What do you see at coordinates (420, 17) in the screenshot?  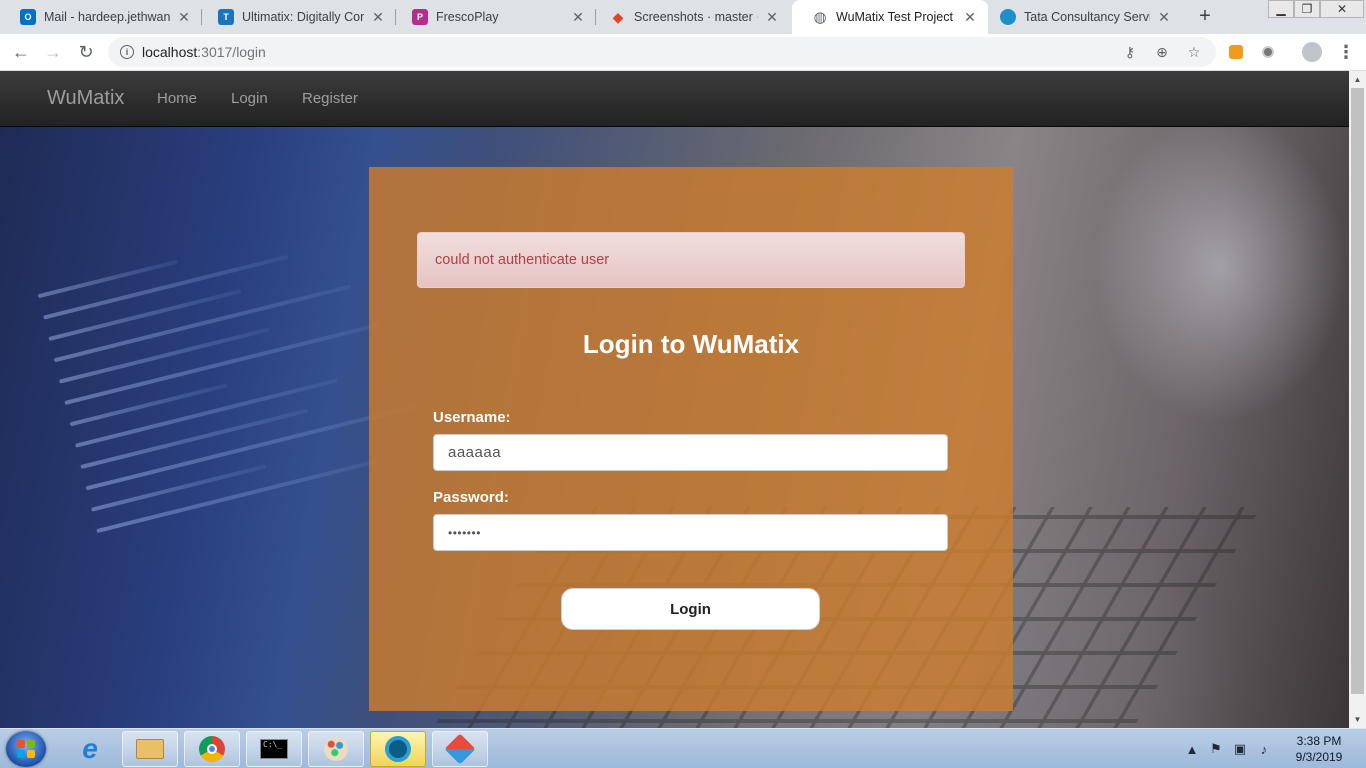 I see `frescoplay-icon: P` at bounding box center [420, 17].